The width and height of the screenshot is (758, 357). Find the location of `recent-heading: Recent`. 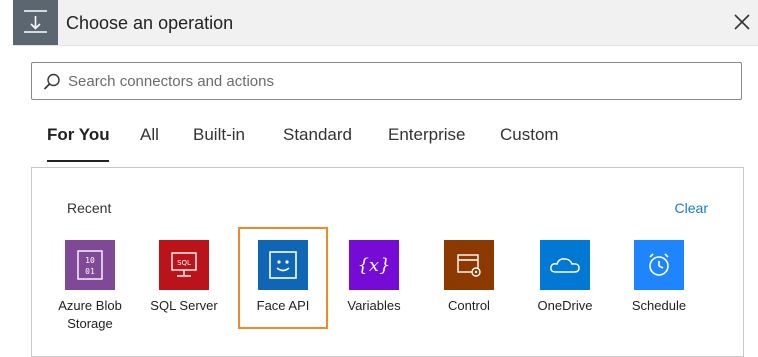

recent-heading: Recent is located at coordinates (89, 208).